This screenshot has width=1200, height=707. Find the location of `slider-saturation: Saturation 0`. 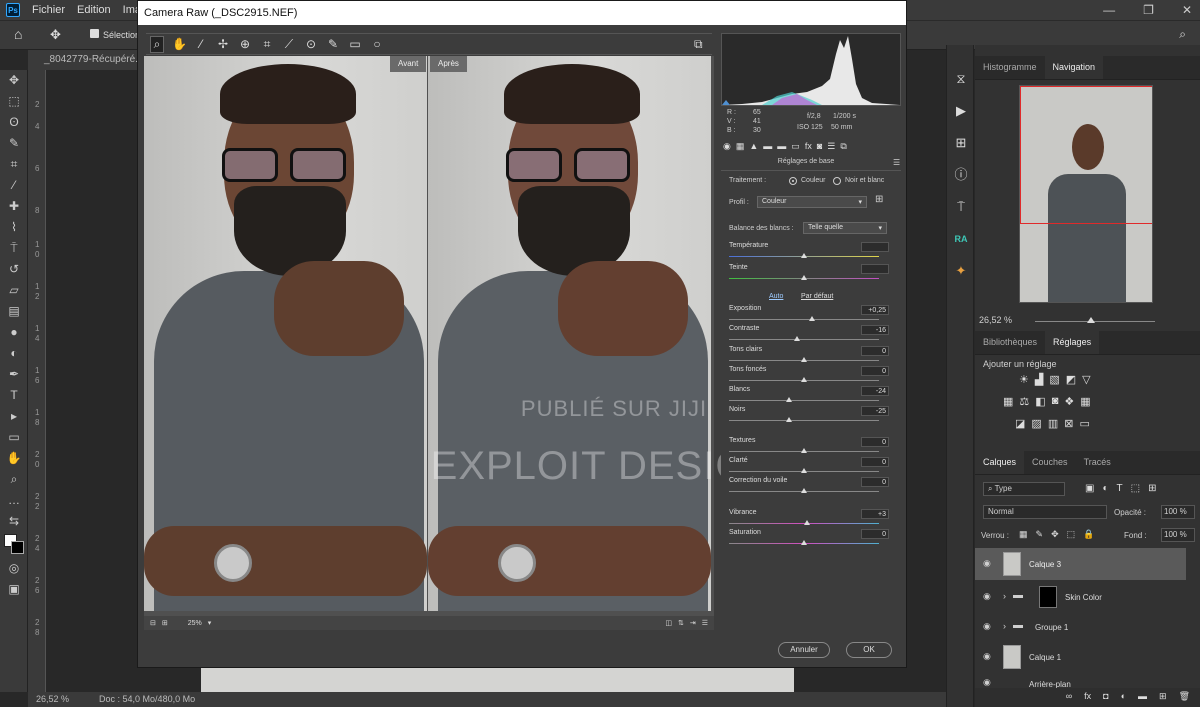

slider-saturation: Saturation 0 is located at coordinates (814, 537).